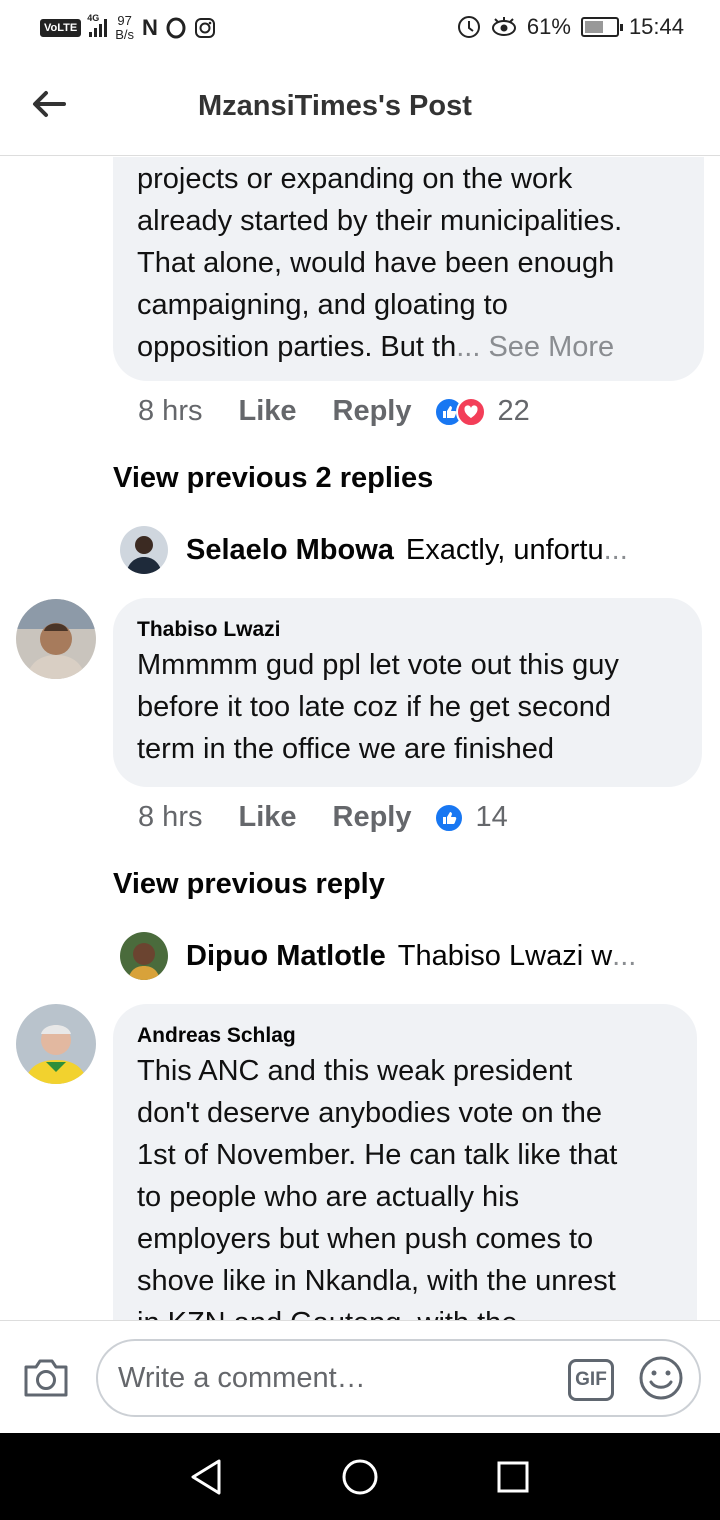 The height and width of the screenshot is (1520, 720). Describe the element at coordinates (656, 26) in the screenshot. I see `clock: 15:44` at that location.